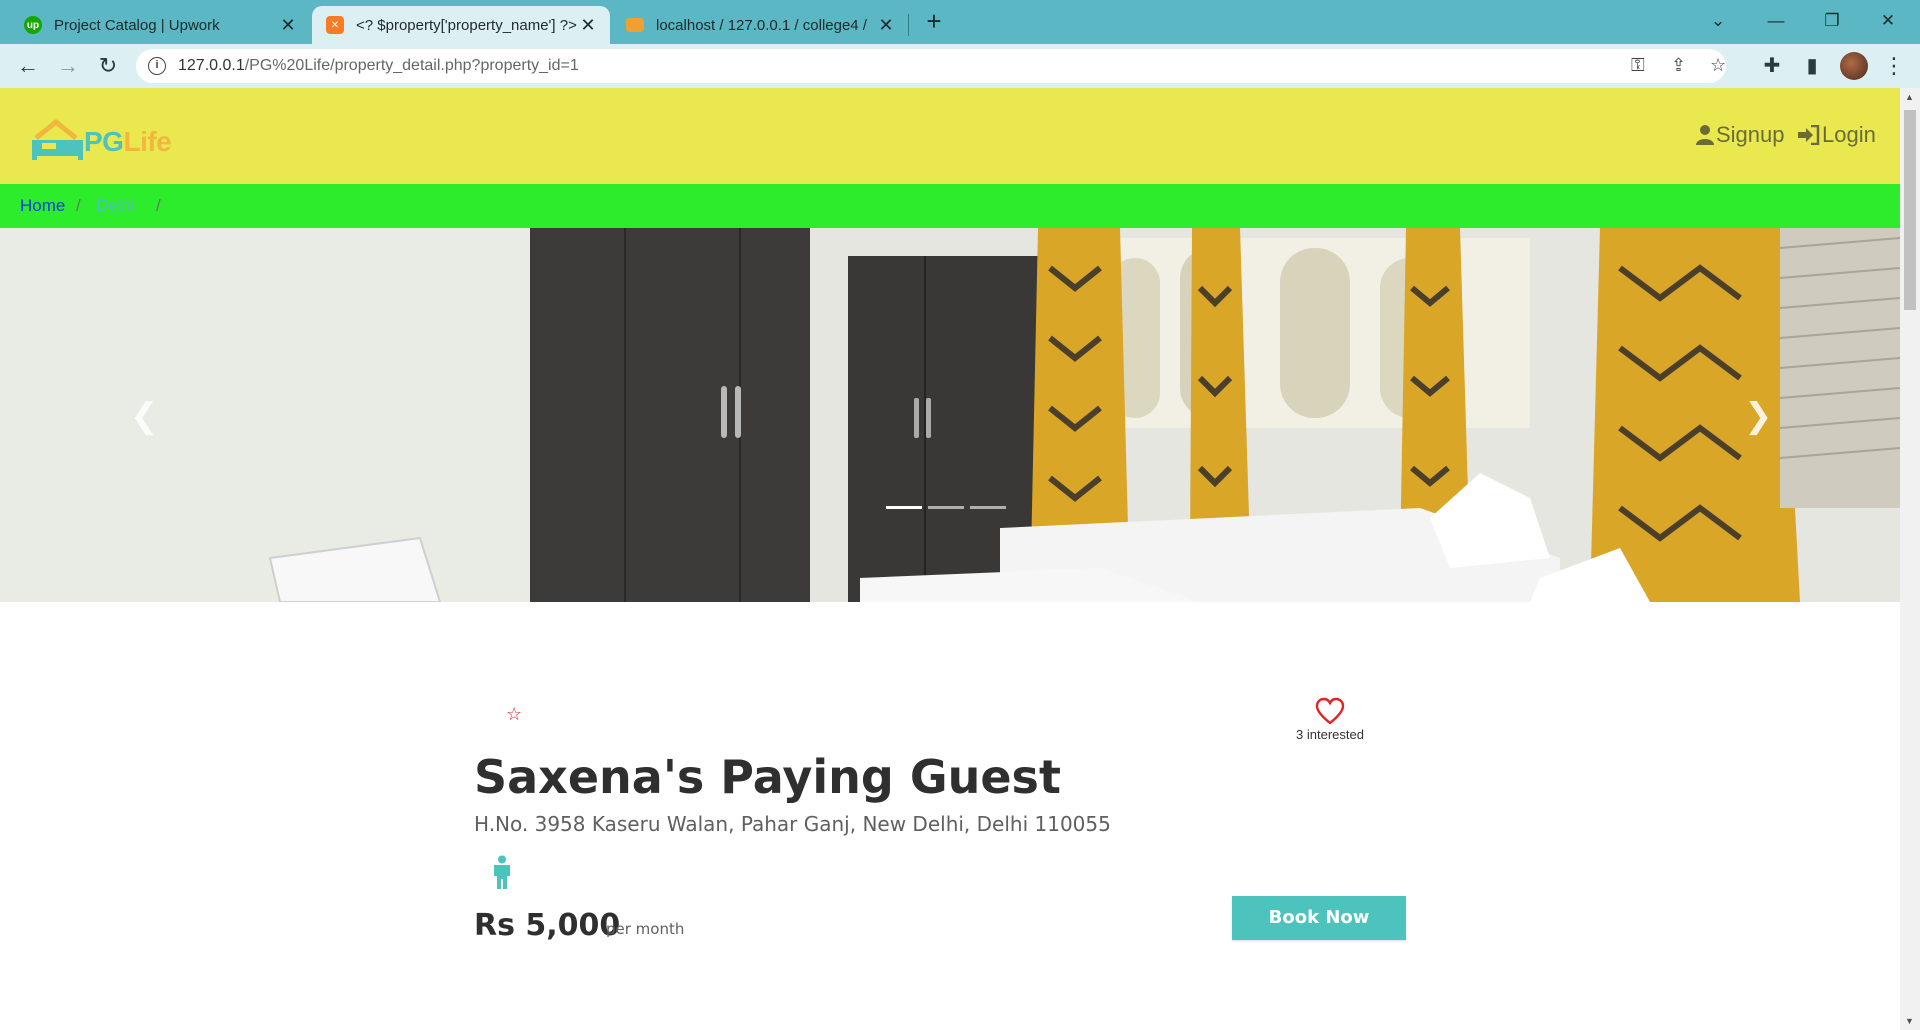 The height and width of the screenshot is (1030, 1920). Describe the element at coordinates (108, 66) in the screenshot. I see `reload-icon: ↻` at that location.